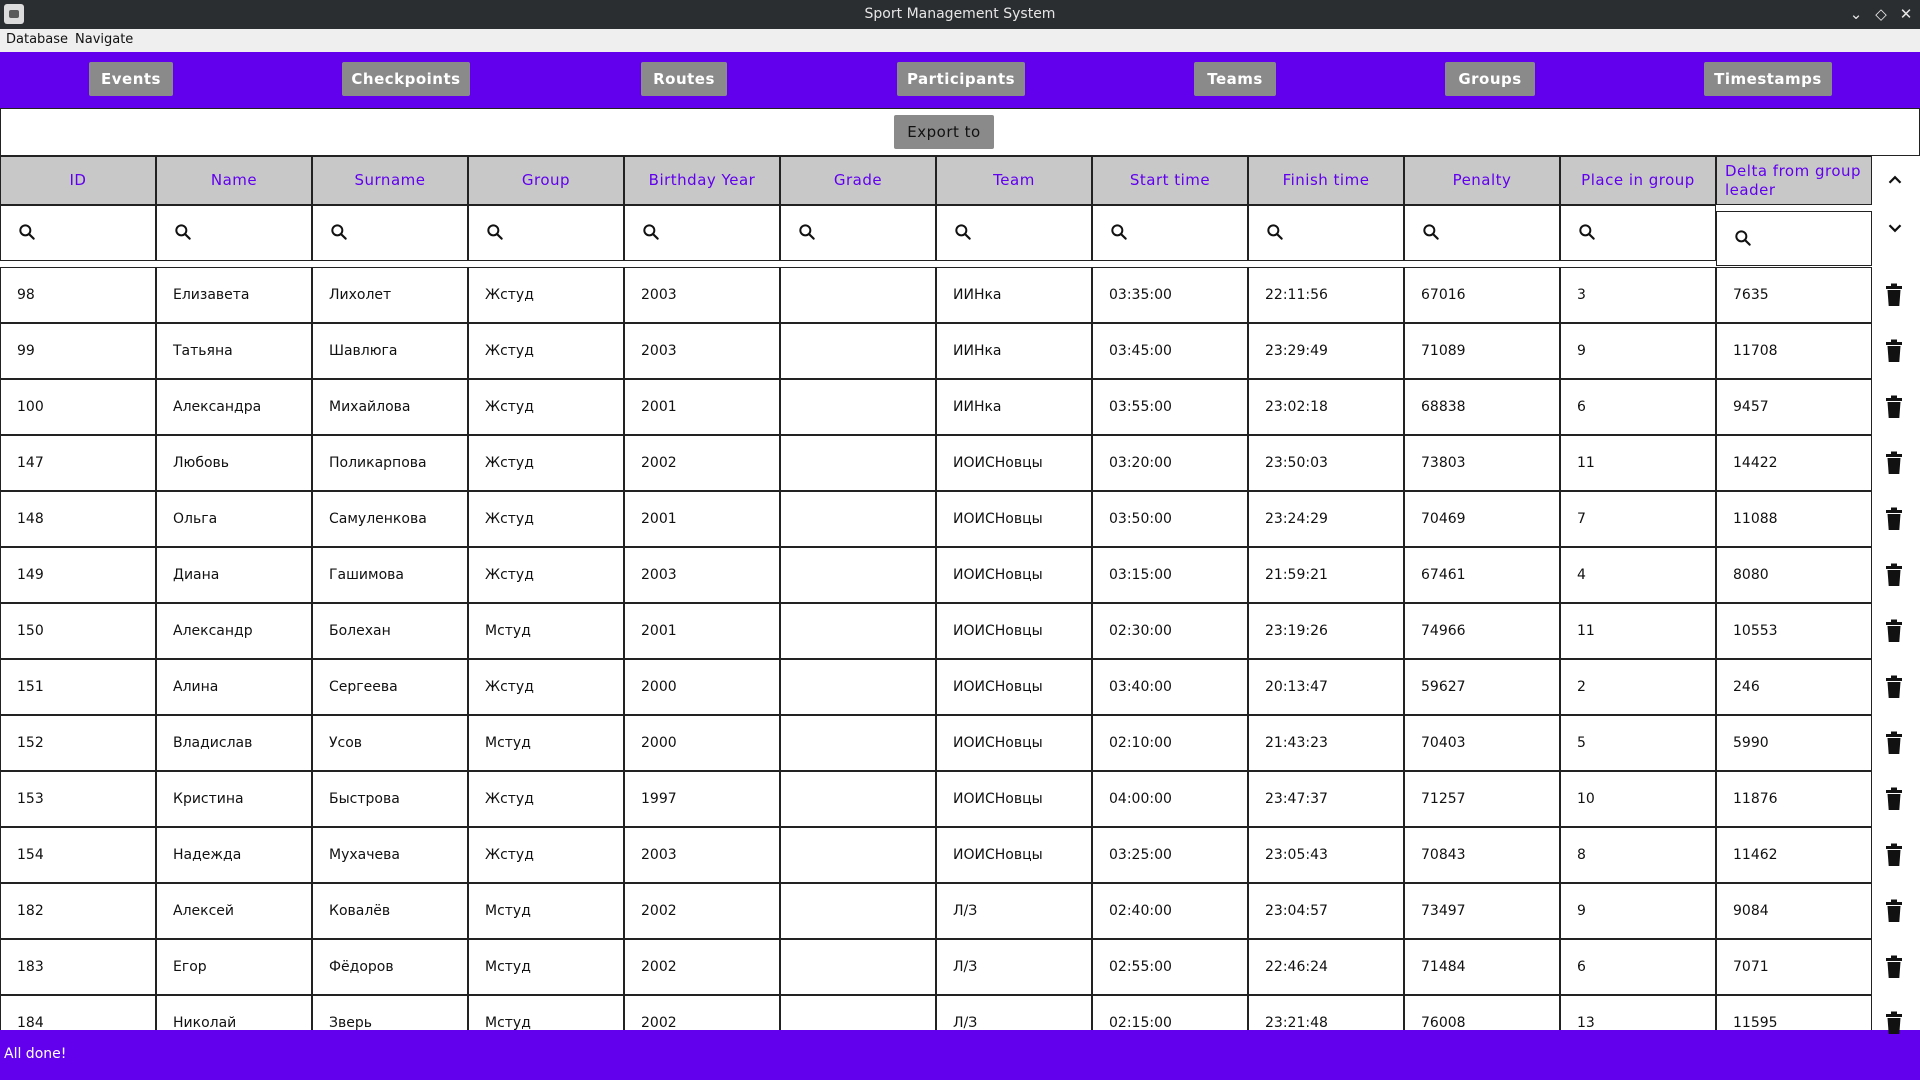  I want to click on cell-team: ИИНка, so click(1014, 351).